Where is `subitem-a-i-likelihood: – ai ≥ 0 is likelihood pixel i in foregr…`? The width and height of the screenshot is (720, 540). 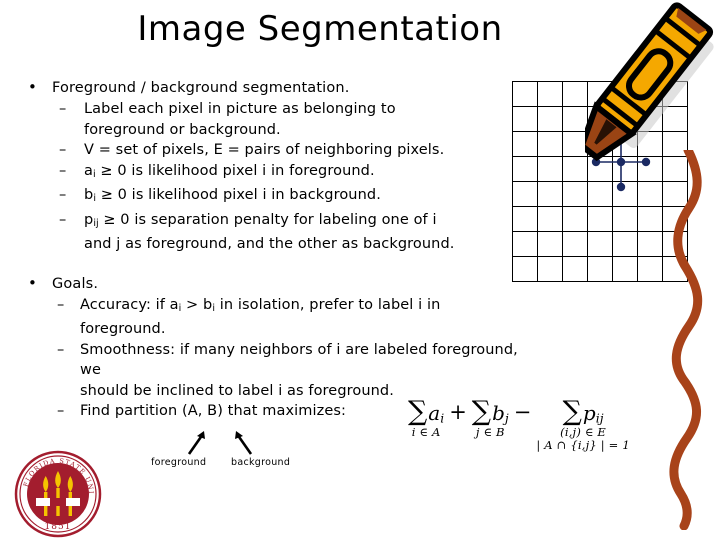
subitem-a-i-likelihood: – ai ≥ 0 is likelihood pixel i in foregr… is located at coordinates (269, 173).